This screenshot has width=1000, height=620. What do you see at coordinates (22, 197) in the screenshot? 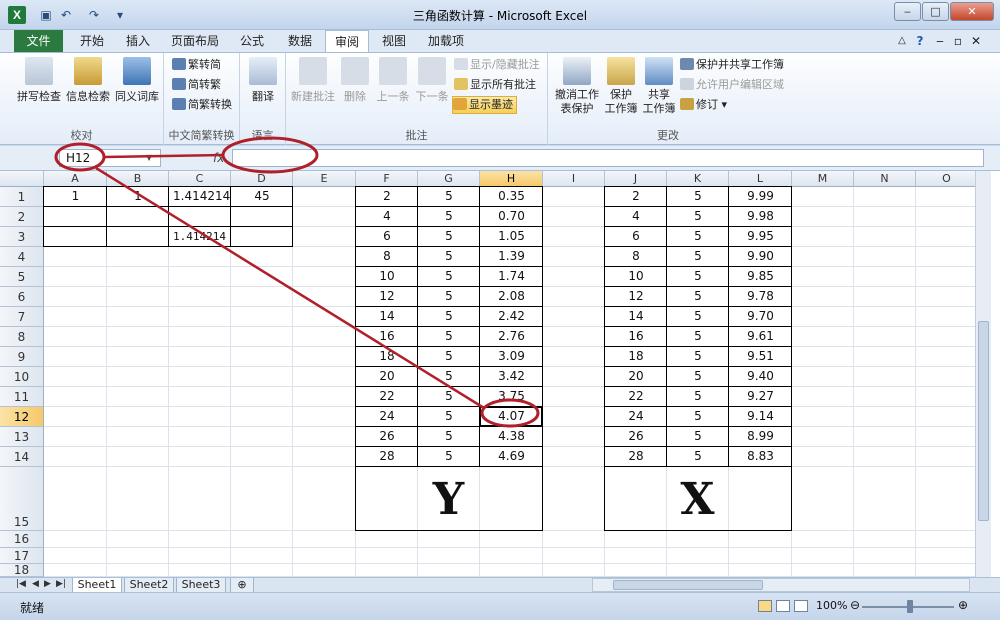
I see `row-header: 1` at bounding box center [22, 197].